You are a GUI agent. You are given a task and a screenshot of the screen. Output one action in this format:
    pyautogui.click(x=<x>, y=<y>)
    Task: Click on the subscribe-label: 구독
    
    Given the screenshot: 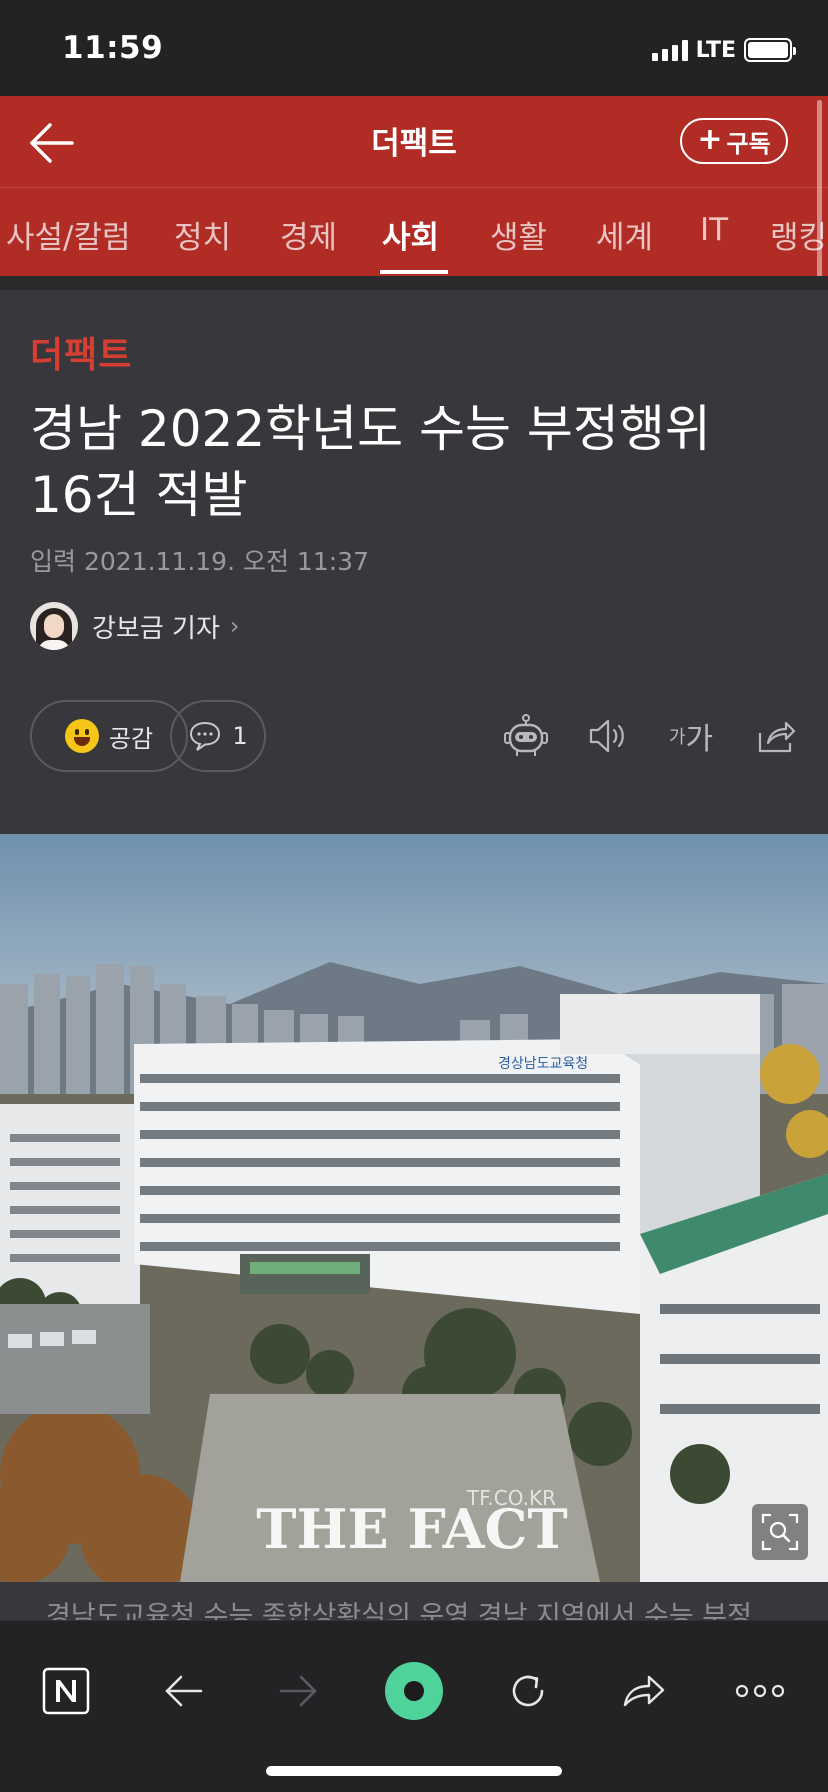 What is the action you would take?
    pyautogui.click(x=748, y=143)
    